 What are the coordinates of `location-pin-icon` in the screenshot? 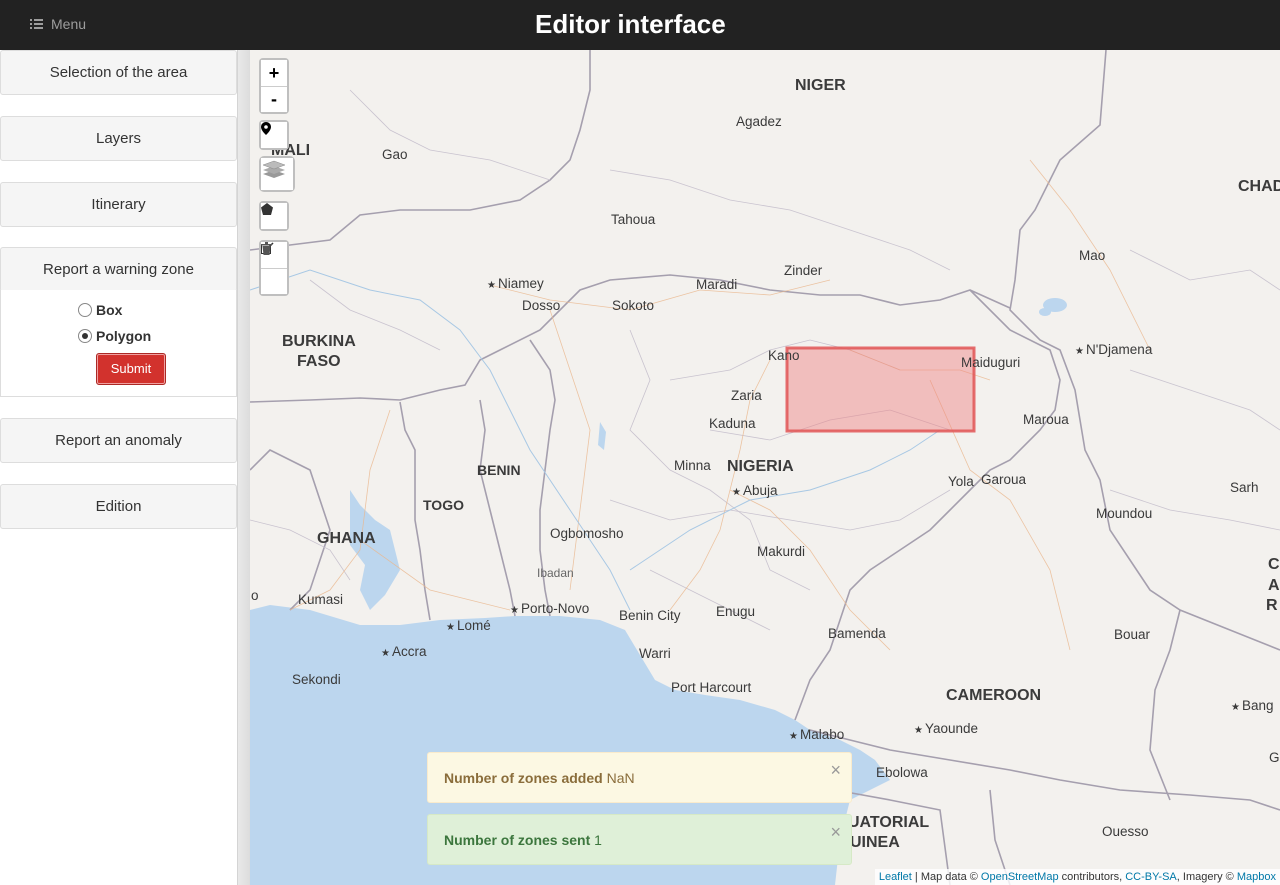 It's located at (274, 135).